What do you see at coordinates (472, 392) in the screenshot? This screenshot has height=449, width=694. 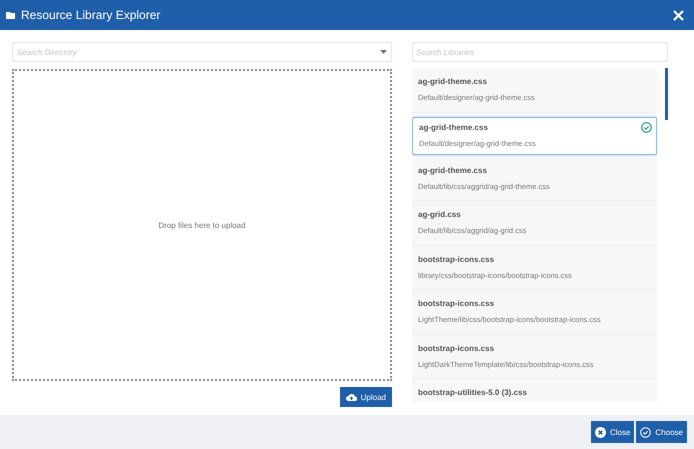 I see `library-name: bootstrap-utilities-5.0 (3).css` at bounding box center [472, 392].